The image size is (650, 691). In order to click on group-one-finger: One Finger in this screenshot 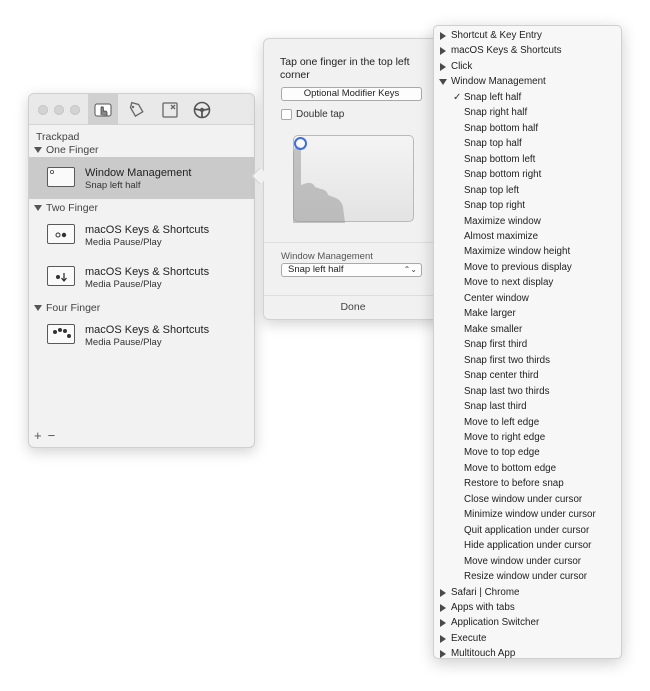, I will do `click(66, 150)`.